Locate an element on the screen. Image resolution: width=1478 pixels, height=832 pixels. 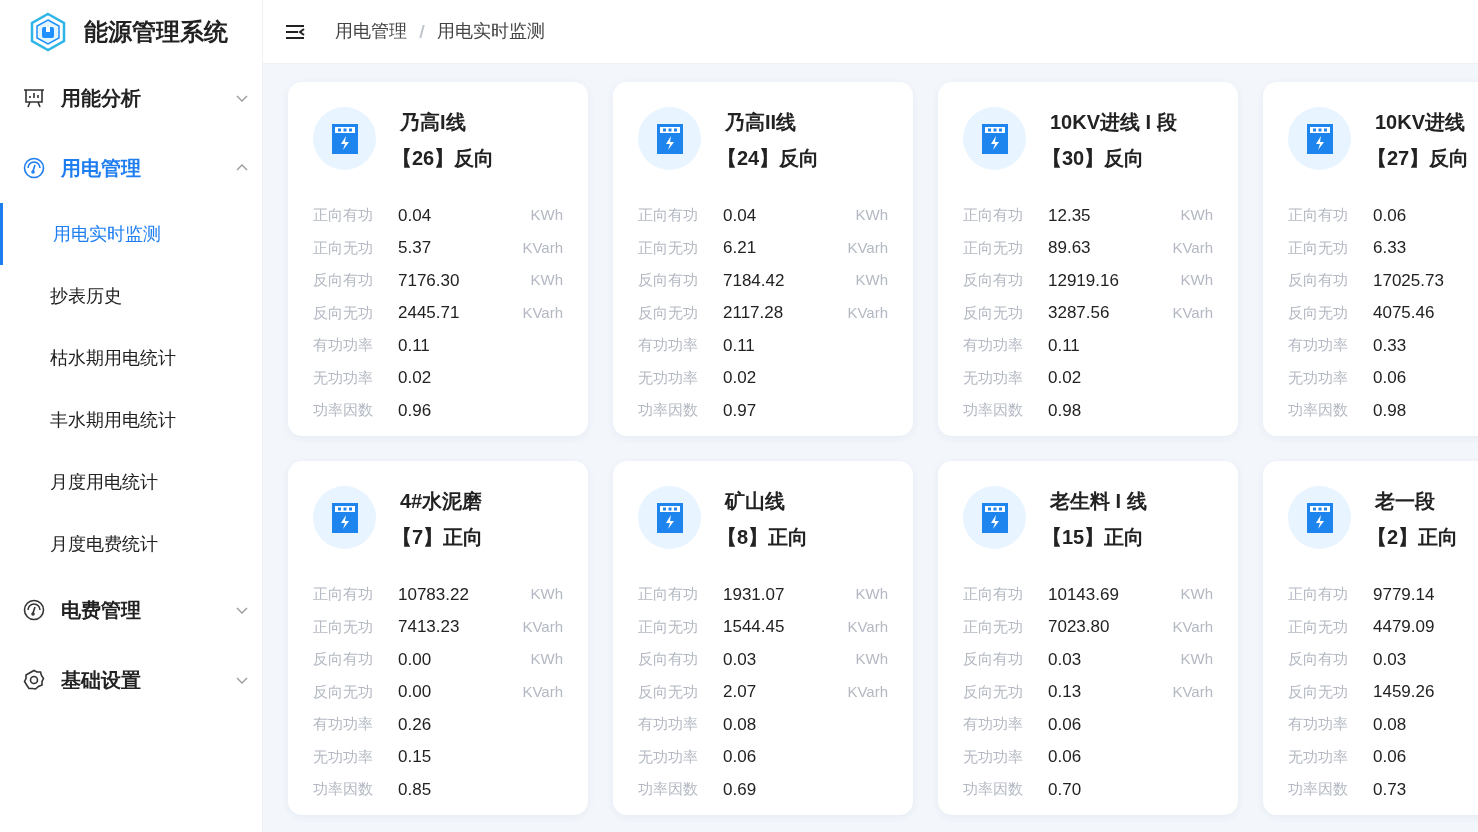
settings-icon is located at coordinates (34, 680).